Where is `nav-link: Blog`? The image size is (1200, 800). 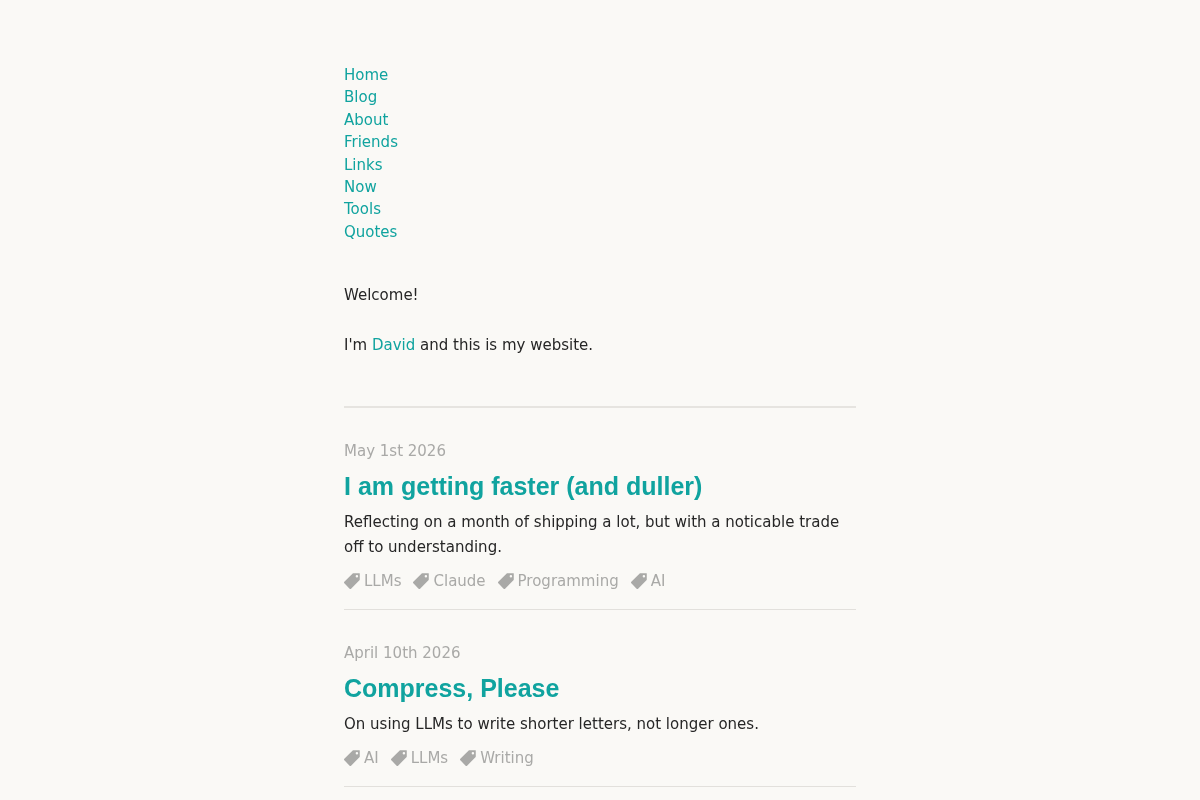
nav-link: Blog is located at coordinates (361, 97).